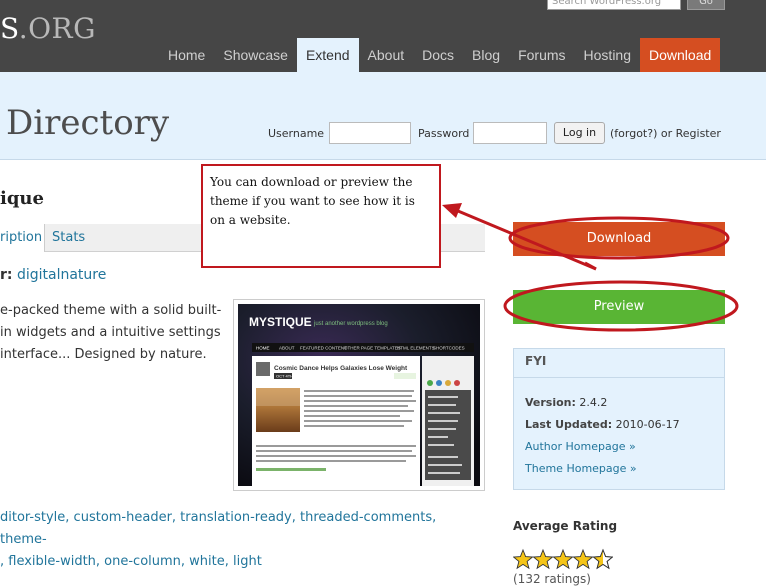 This screenshot has height=586, width=766. Describe the element at coordinates (386, 55) in the screenshot. I see `nav-about: About` at that location.